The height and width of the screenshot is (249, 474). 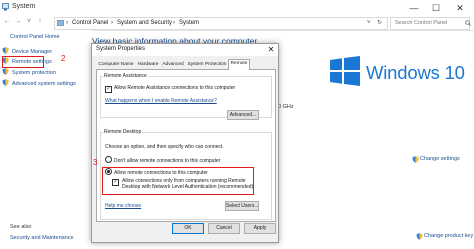 What do you see at coordinates (125, 76) in the screenshot?
I see `remote-assistance-label: Remote Assistance` at bounding box center [125, 76].